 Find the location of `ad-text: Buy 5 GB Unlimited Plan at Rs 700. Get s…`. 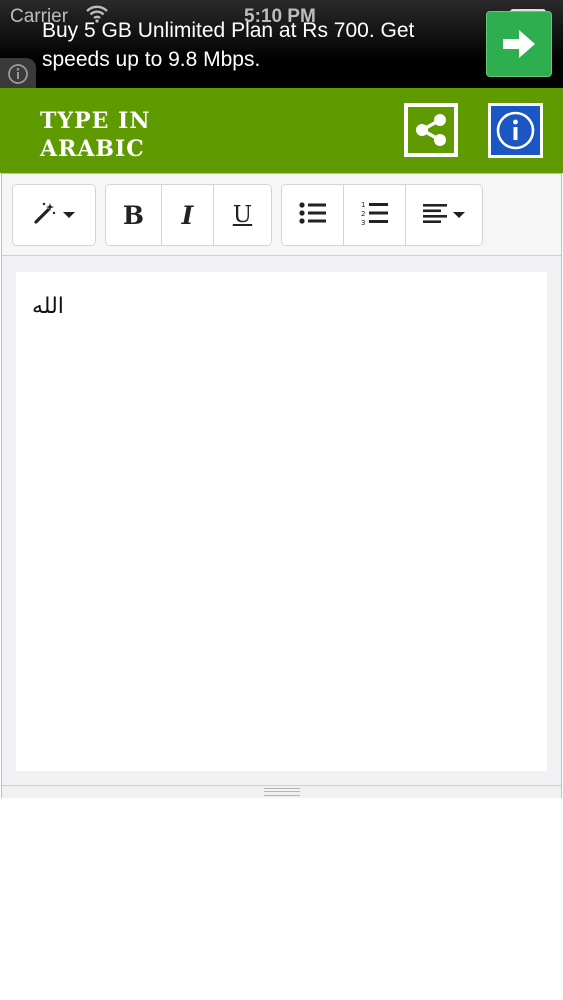

ad-text: Buy 5 GB Unlimited Plan at Rs 700. Get s… is located at coordinates (257, 45).